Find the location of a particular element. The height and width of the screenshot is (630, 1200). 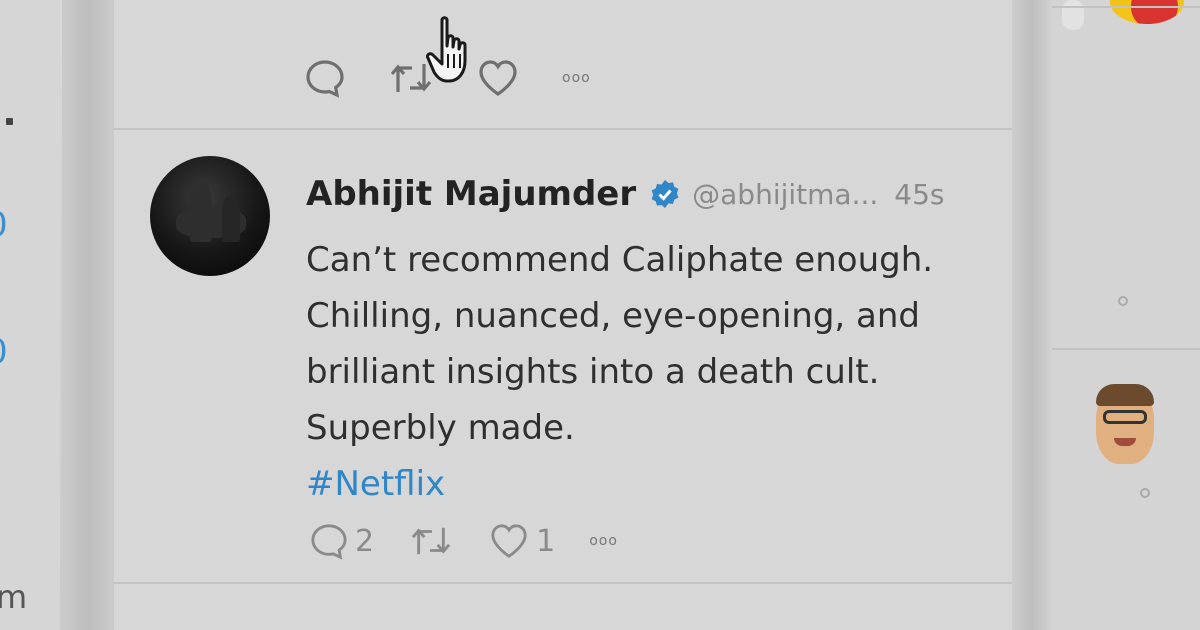

tweet-text-line-1: Can’t recommend Caliphate enough. is located at coordinates (620, 260).